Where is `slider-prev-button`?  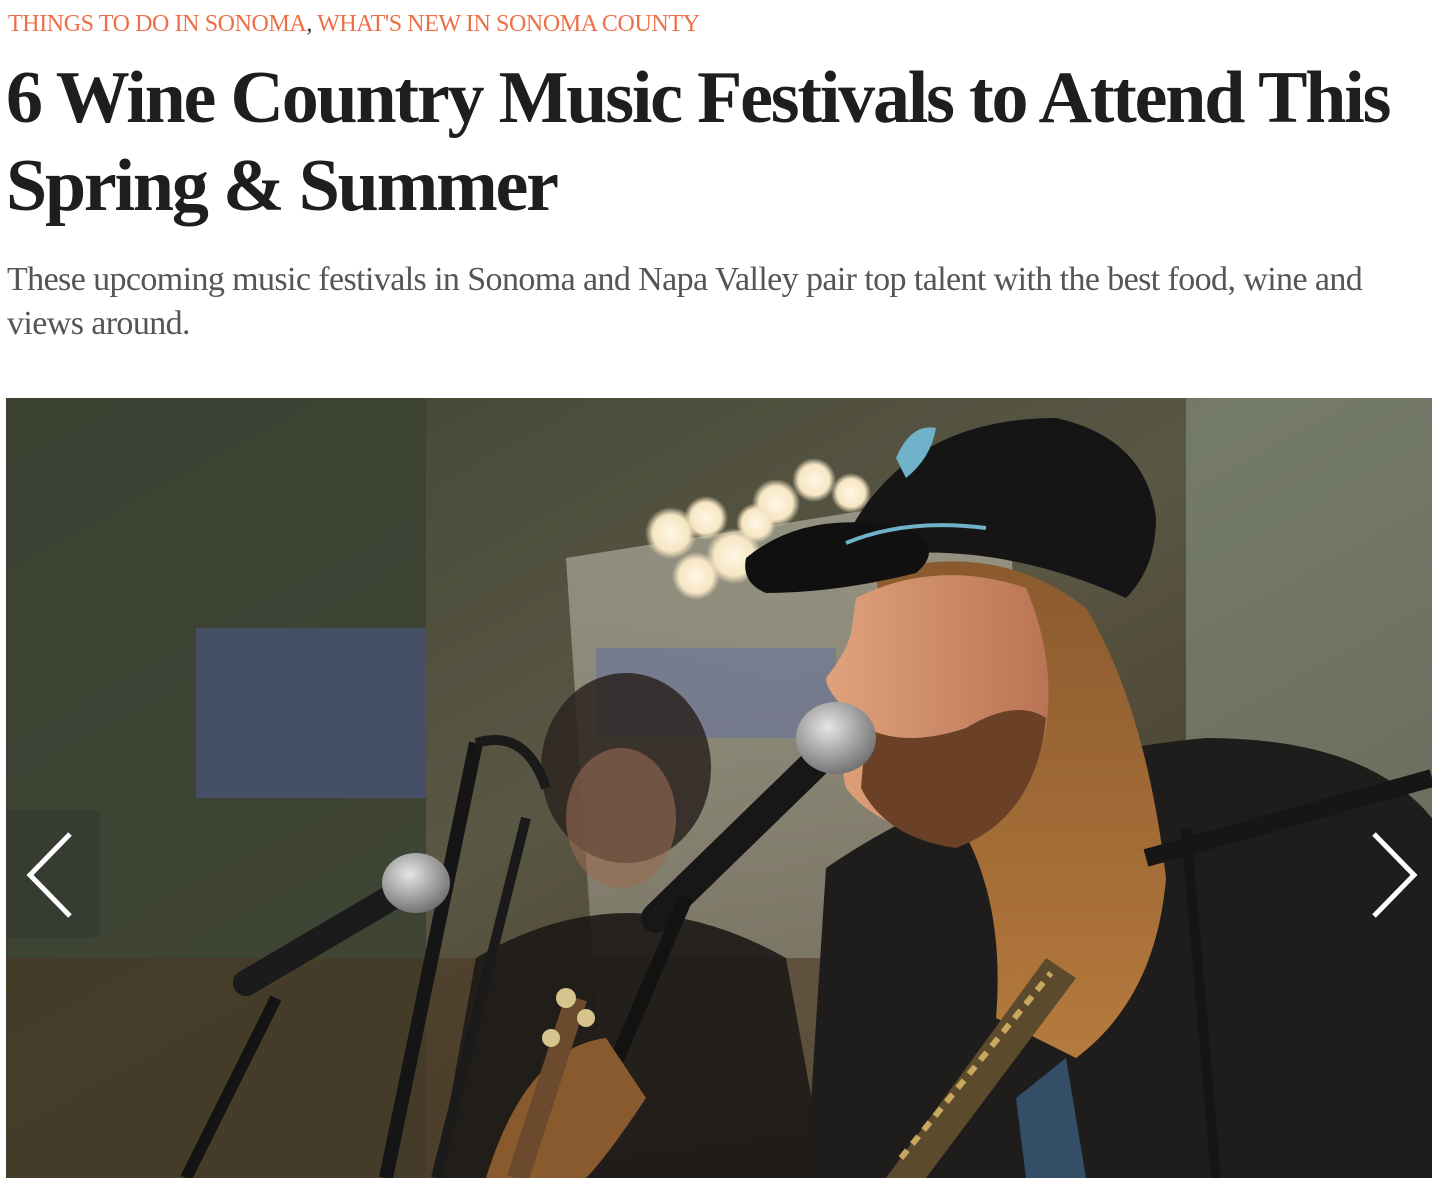 slider-prev-button is located at coordinates (53, 874).